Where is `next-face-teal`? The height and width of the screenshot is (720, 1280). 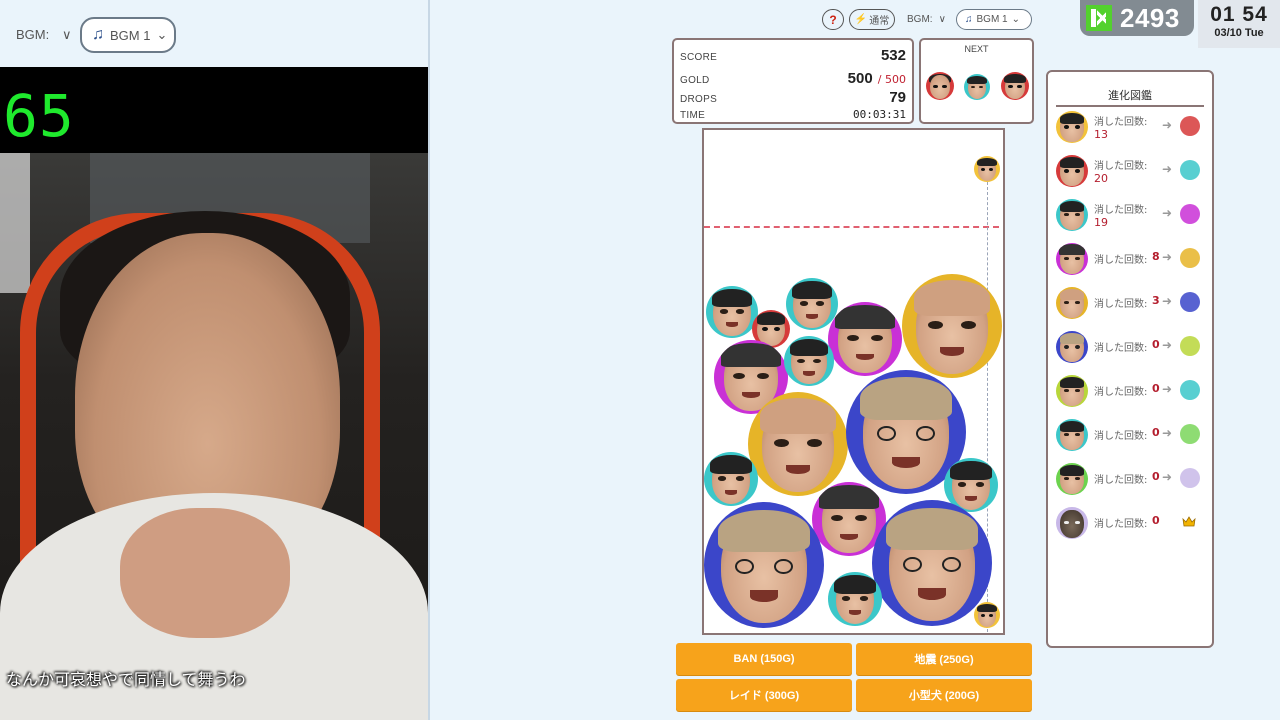 next-face-teal is located at coordinates (977, 87).